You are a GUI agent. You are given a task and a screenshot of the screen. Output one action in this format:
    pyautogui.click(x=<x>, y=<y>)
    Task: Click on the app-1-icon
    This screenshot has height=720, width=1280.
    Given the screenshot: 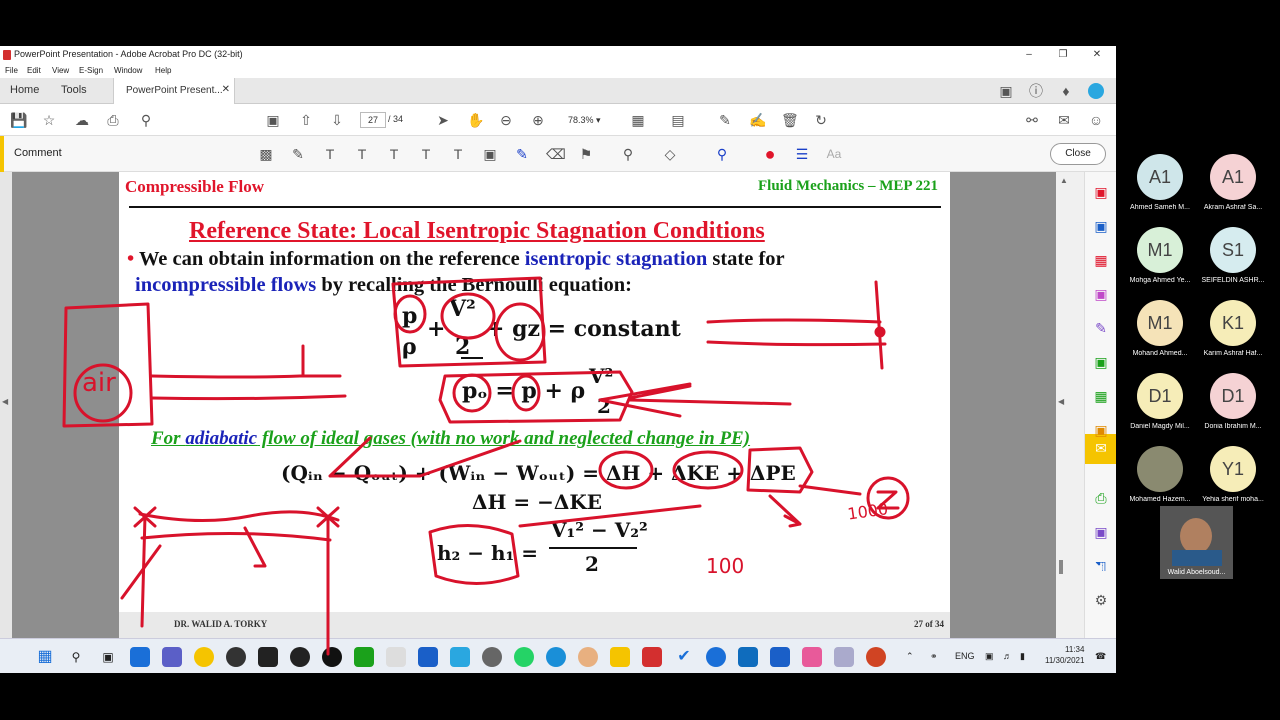 What is the action you would take?
    pyautogui.click(x=332, y=657)
    